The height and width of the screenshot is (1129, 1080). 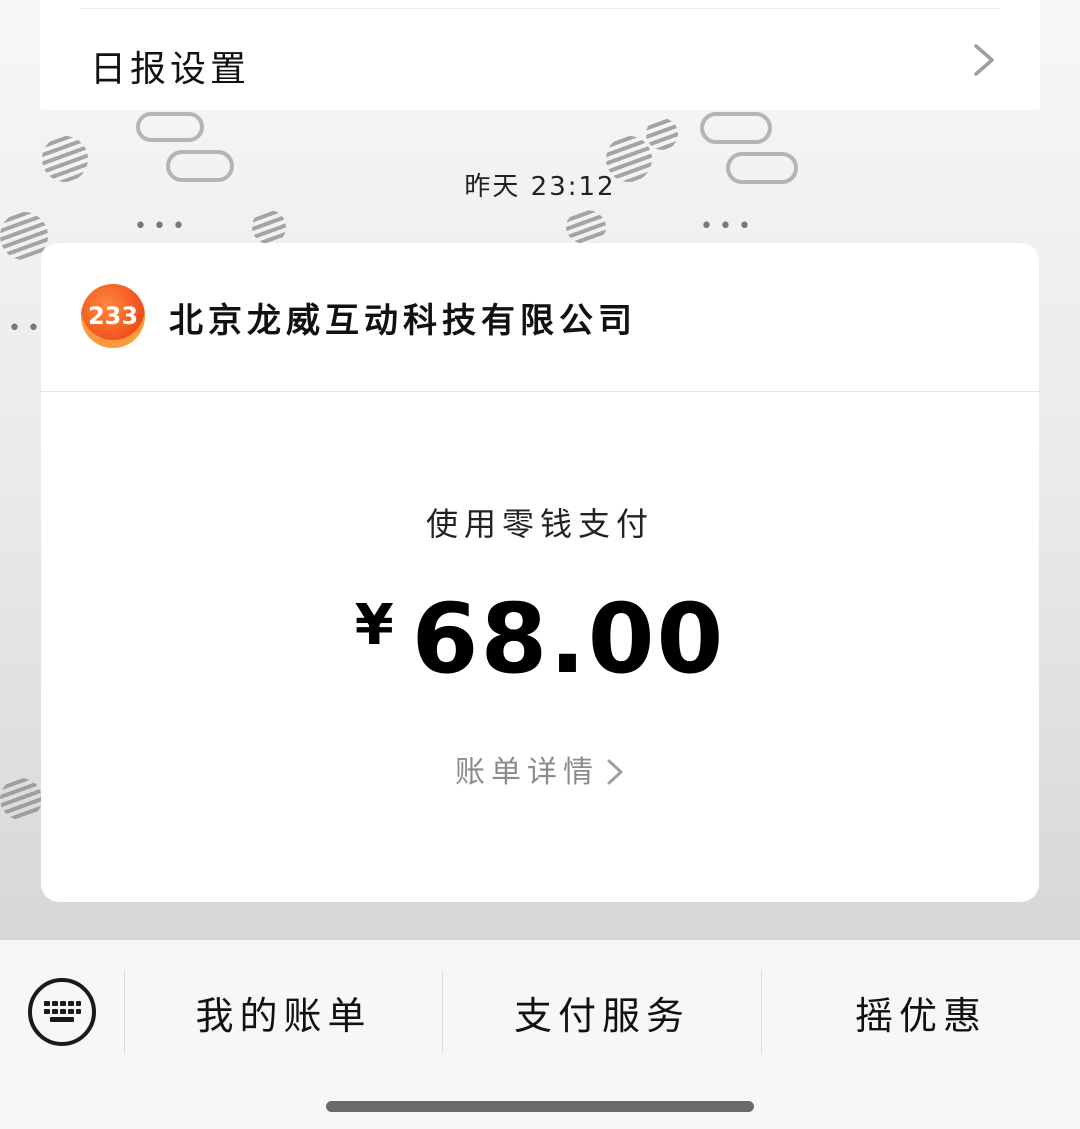 I want to click on home-indicator, so click(x=540, y=1106).